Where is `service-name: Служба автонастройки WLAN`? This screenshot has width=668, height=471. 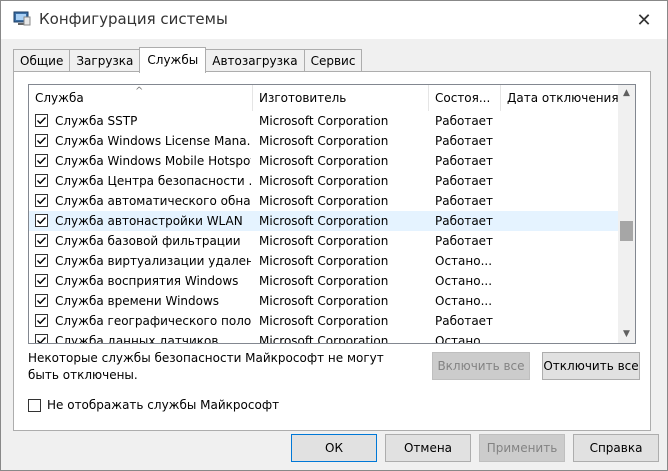 service-name: Служба автонастройки WLAN is located at coordinates (149, 221).